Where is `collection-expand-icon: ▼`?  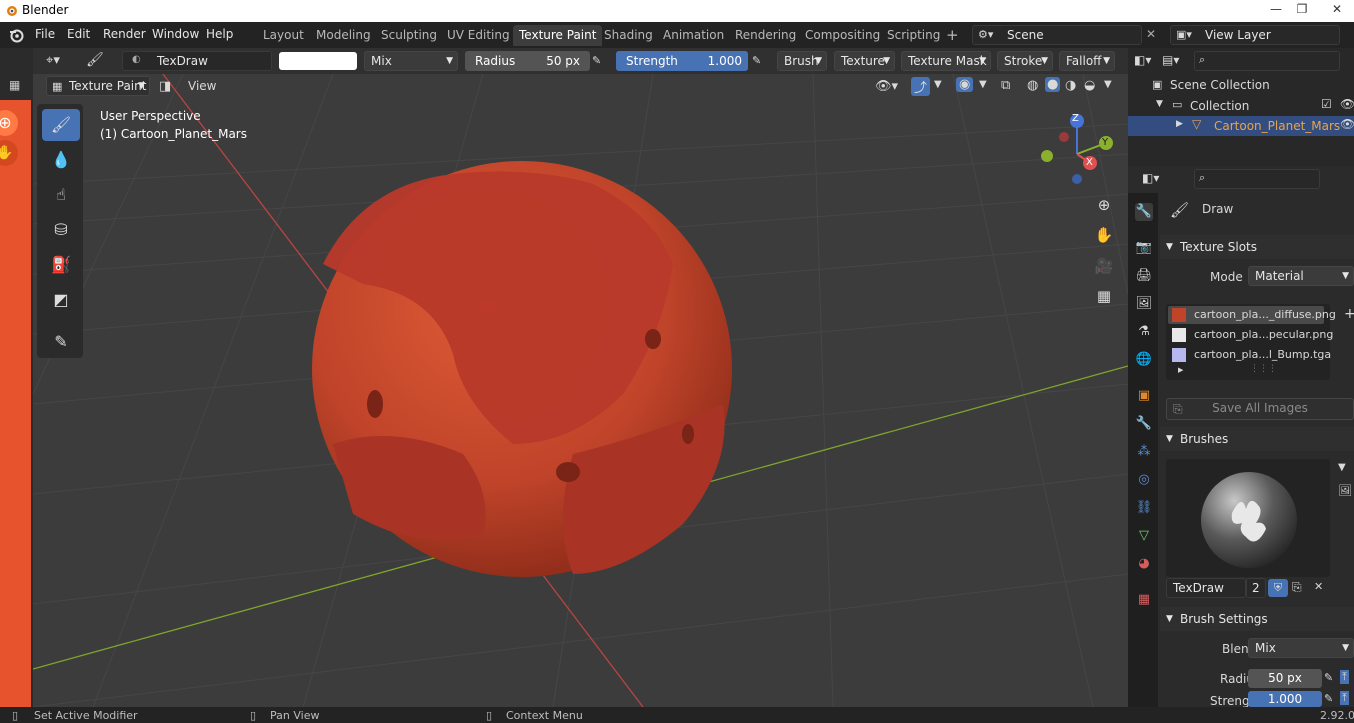
collection-expand-icon: ▼ is located at coordinates (1159, 104).